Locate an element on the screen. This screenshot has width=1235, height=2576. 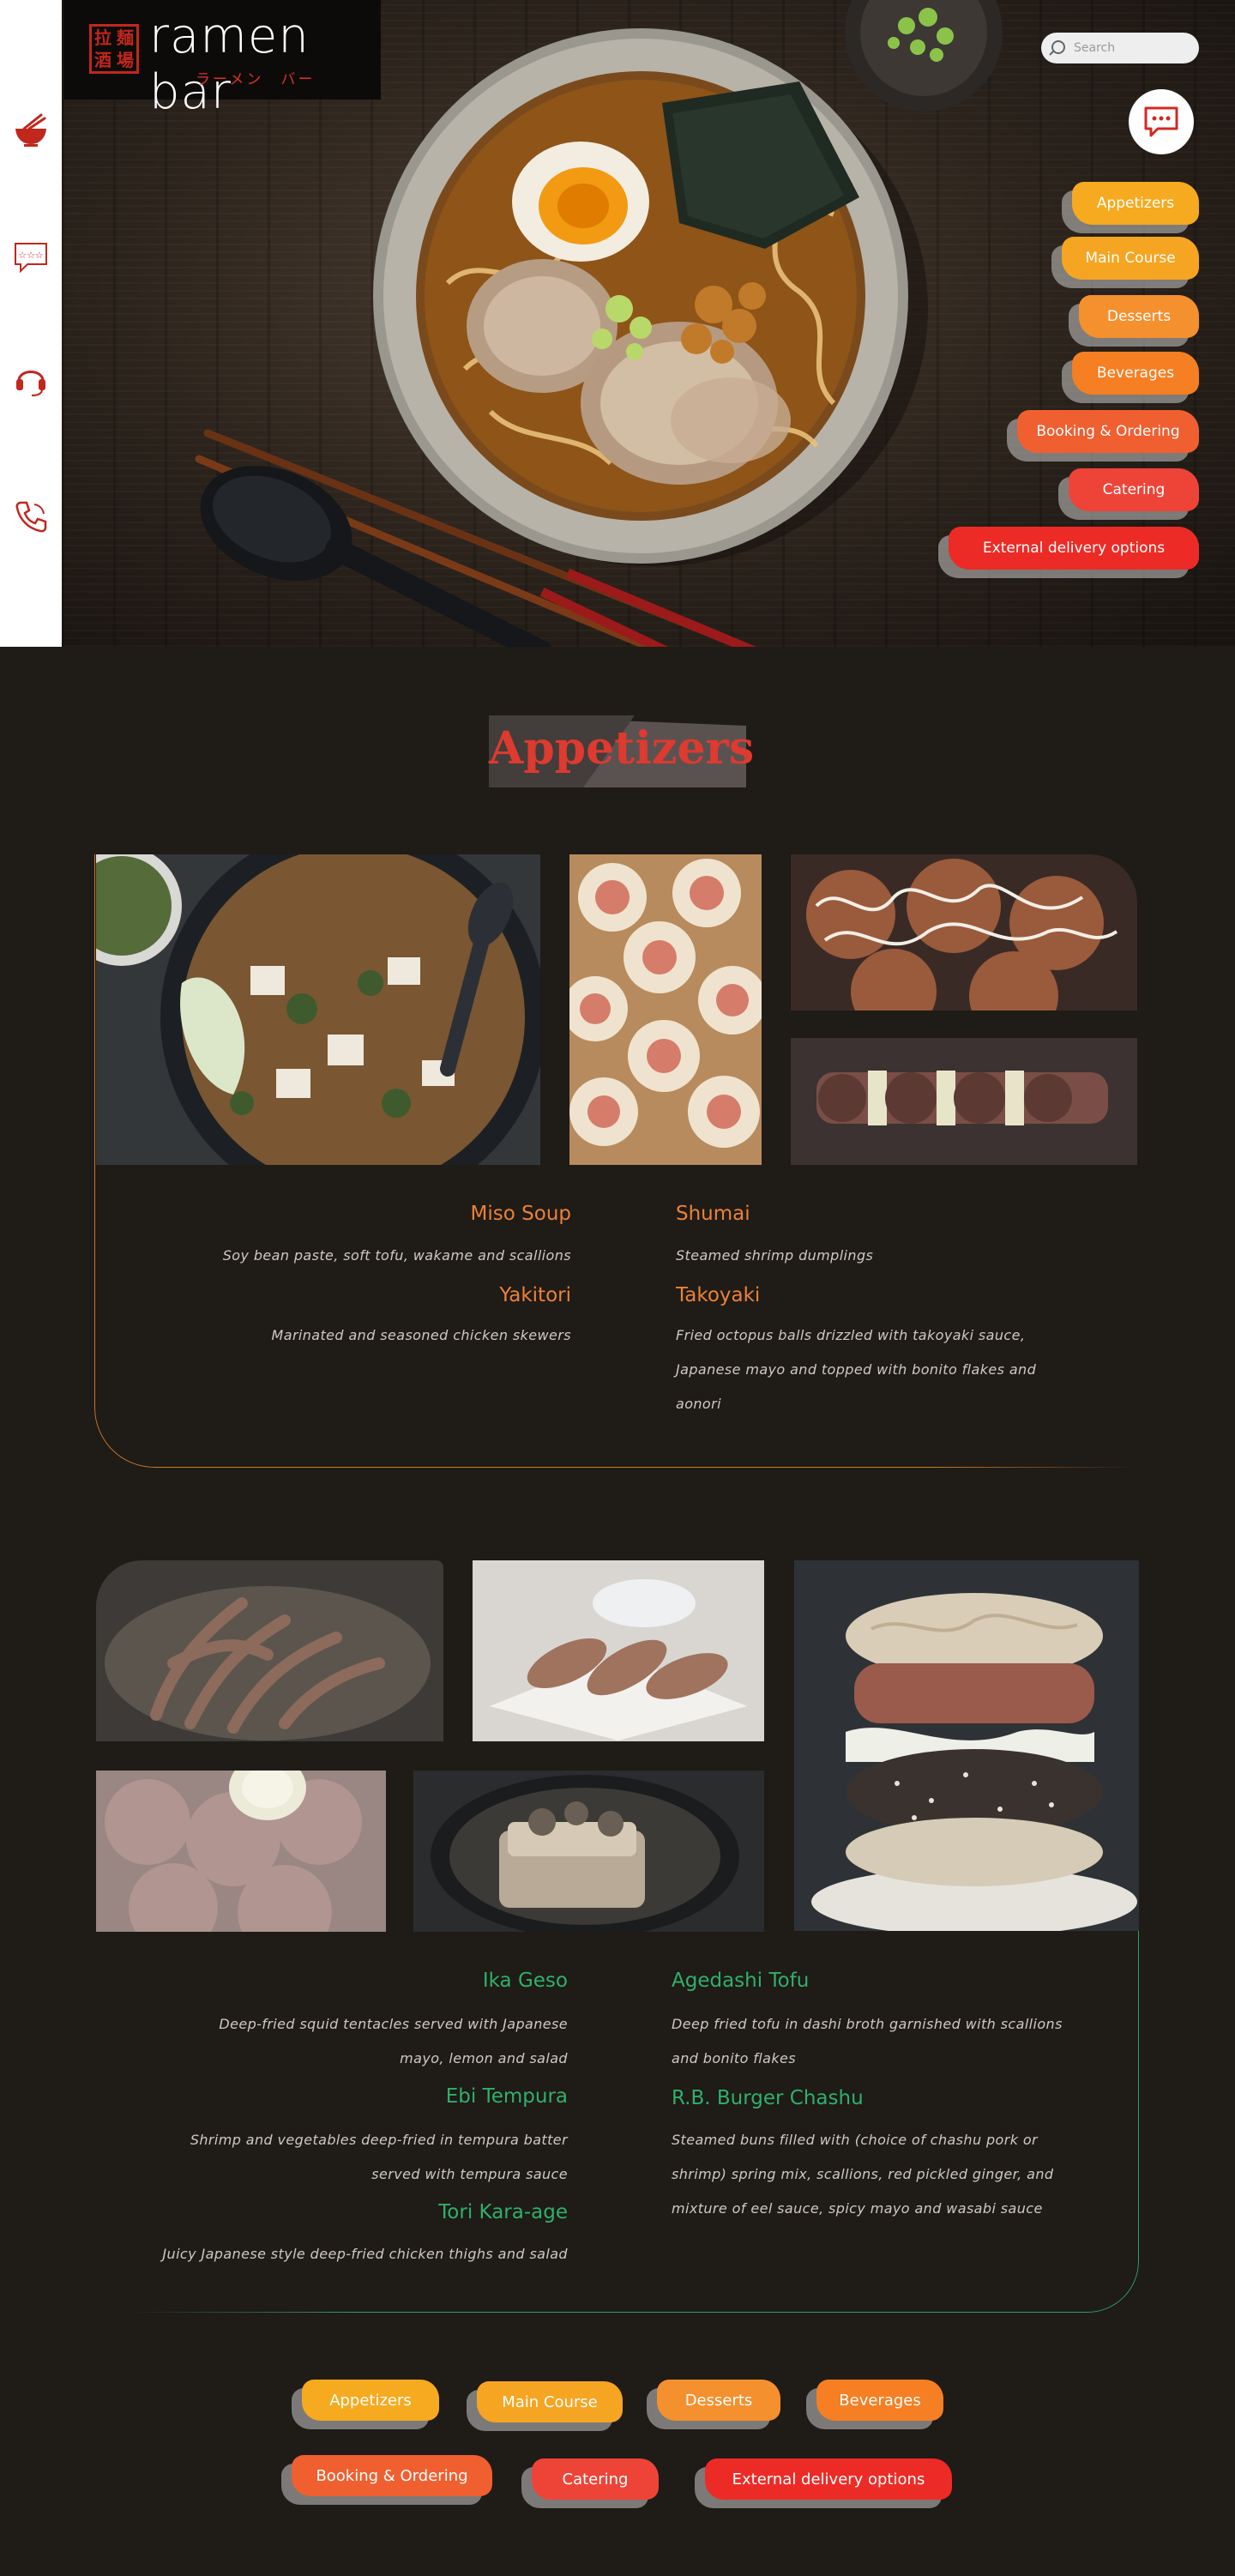
section-title: Appetizers is located at coordinates (622, 751).